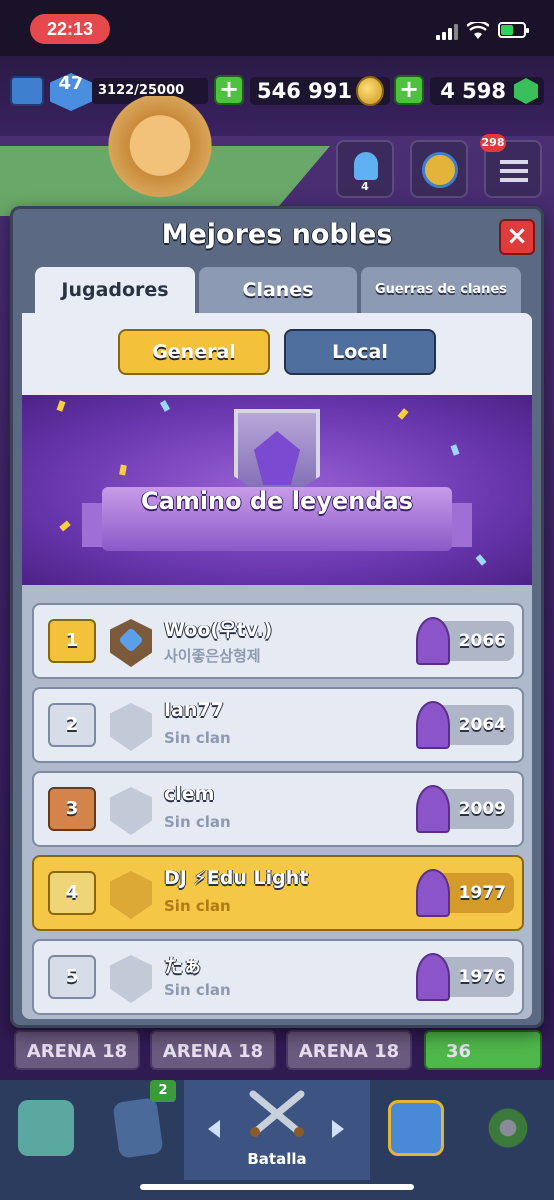  I want to click on chevron-left-icon, so click(214, 1129).